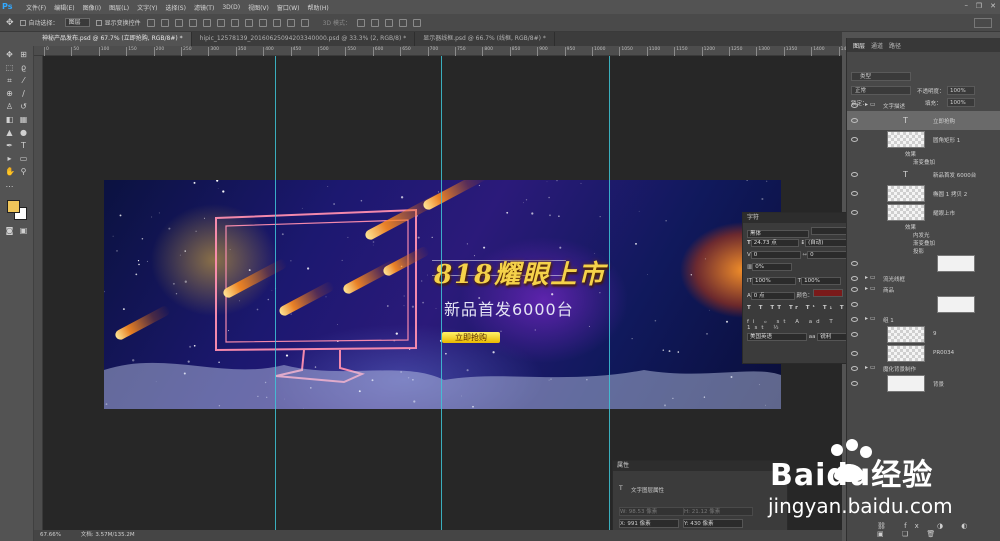  What do you see at coordinates (812, 308) in the screenshot?
I see `superscript-button: T¹` at bounding box center [812, 308].